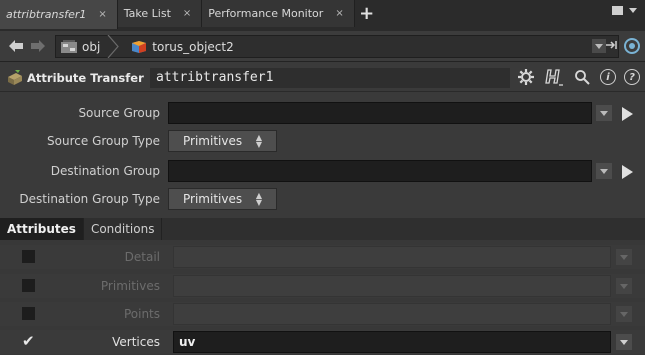 Image resolution: width=645 pixels, height=355 pixels. Describe the element at coordinates (392, 257) in the screenshot. I see `detail-attrib-field` at that location.